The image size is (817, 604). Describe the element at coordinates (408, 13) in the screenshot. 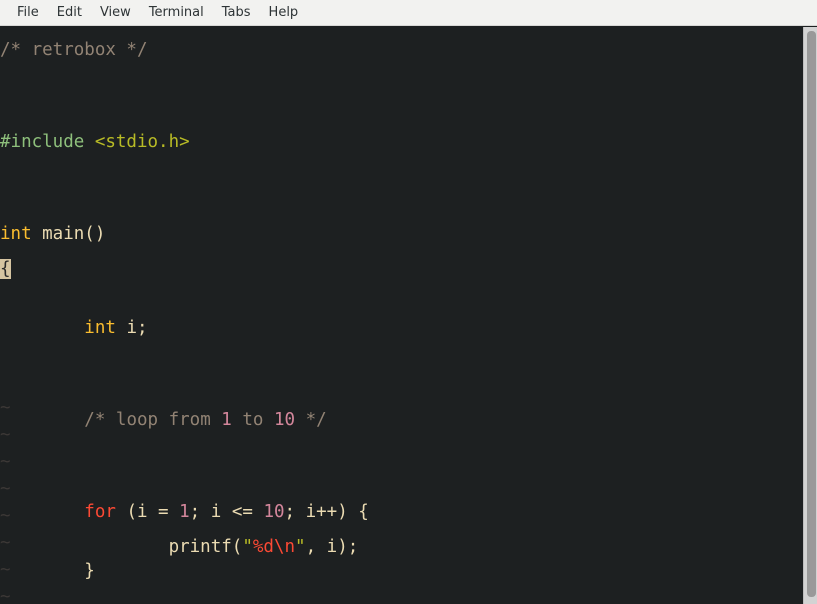

I see `menubar: File Edit View Terminal Tabs Help` at that location.